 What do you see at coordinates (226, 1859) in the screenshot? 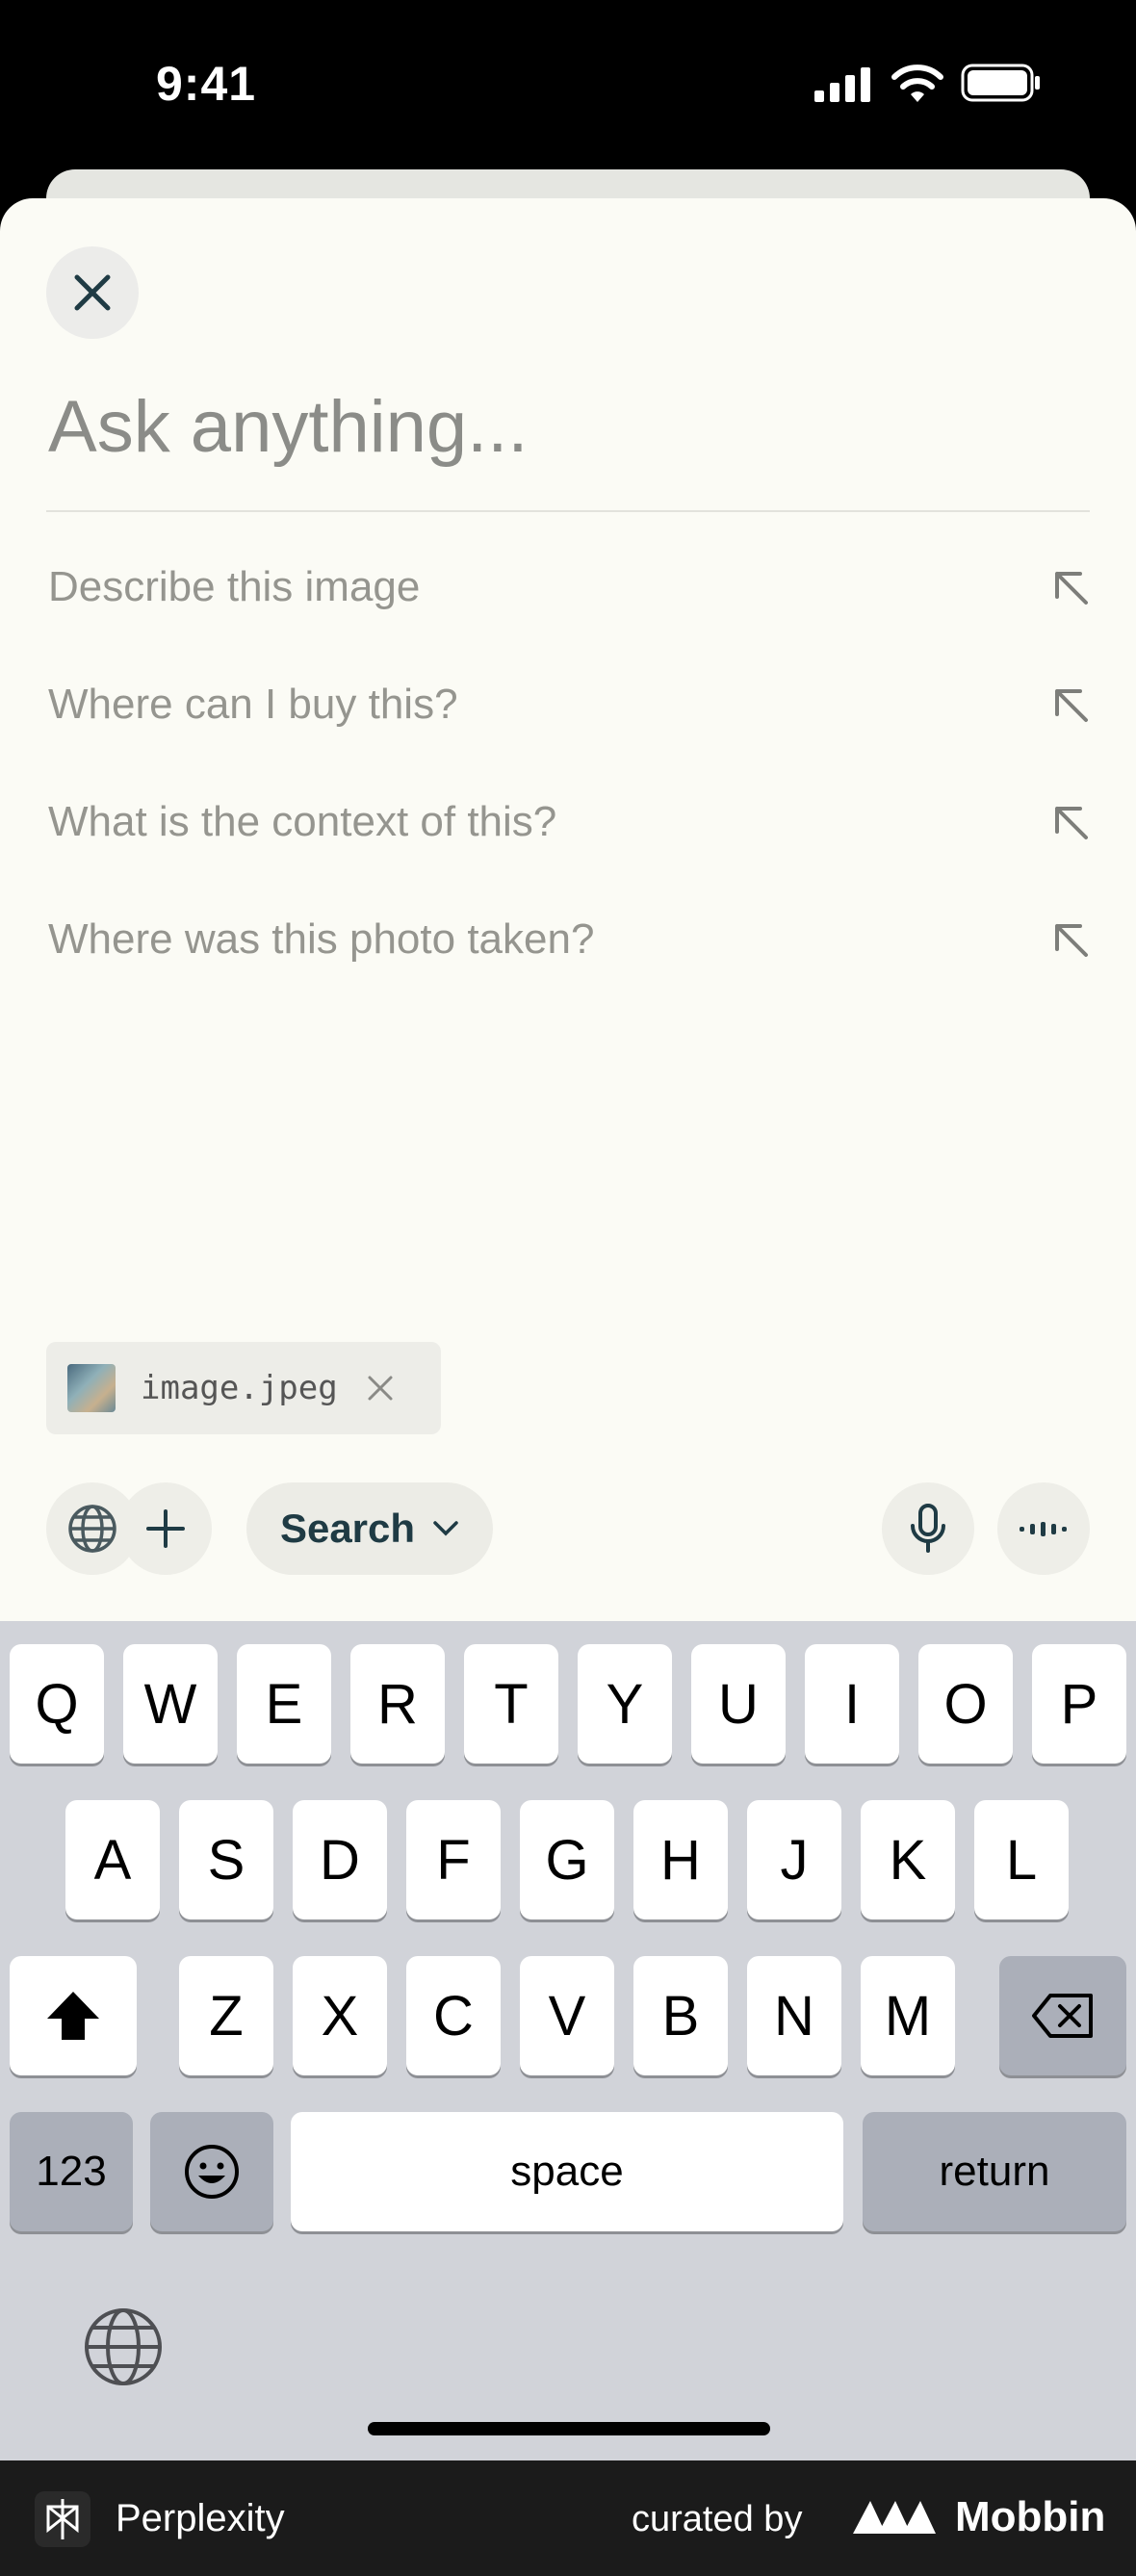
I see `key-s: S` at bounding box center [226, 1859].